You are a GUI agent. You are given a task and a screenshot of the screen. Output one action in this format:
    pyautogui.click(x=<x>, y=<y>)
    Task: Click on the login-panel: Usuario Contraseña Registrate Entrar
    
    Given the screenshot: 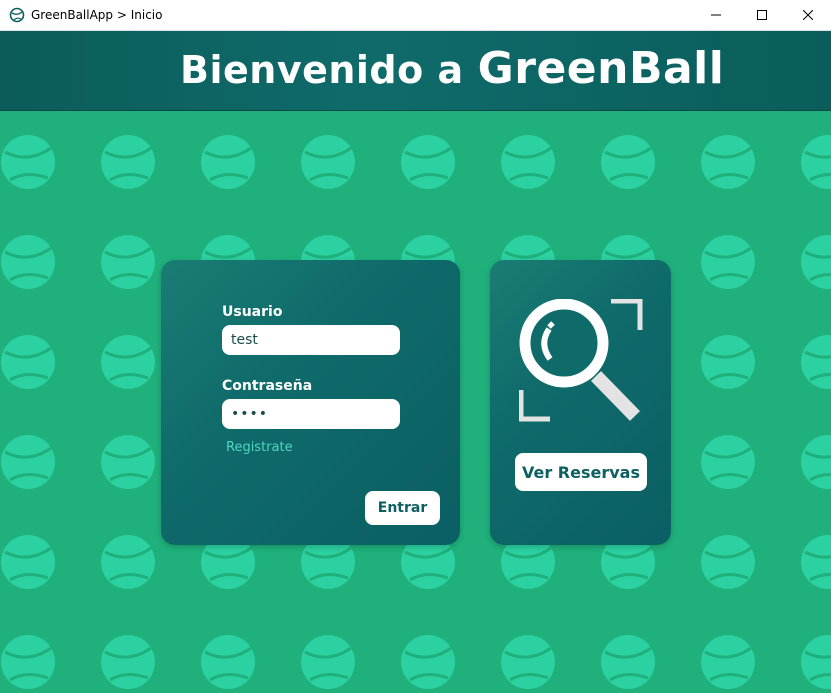 What is the action you would take?
    pyautogui.click(x=310, y=402)
    